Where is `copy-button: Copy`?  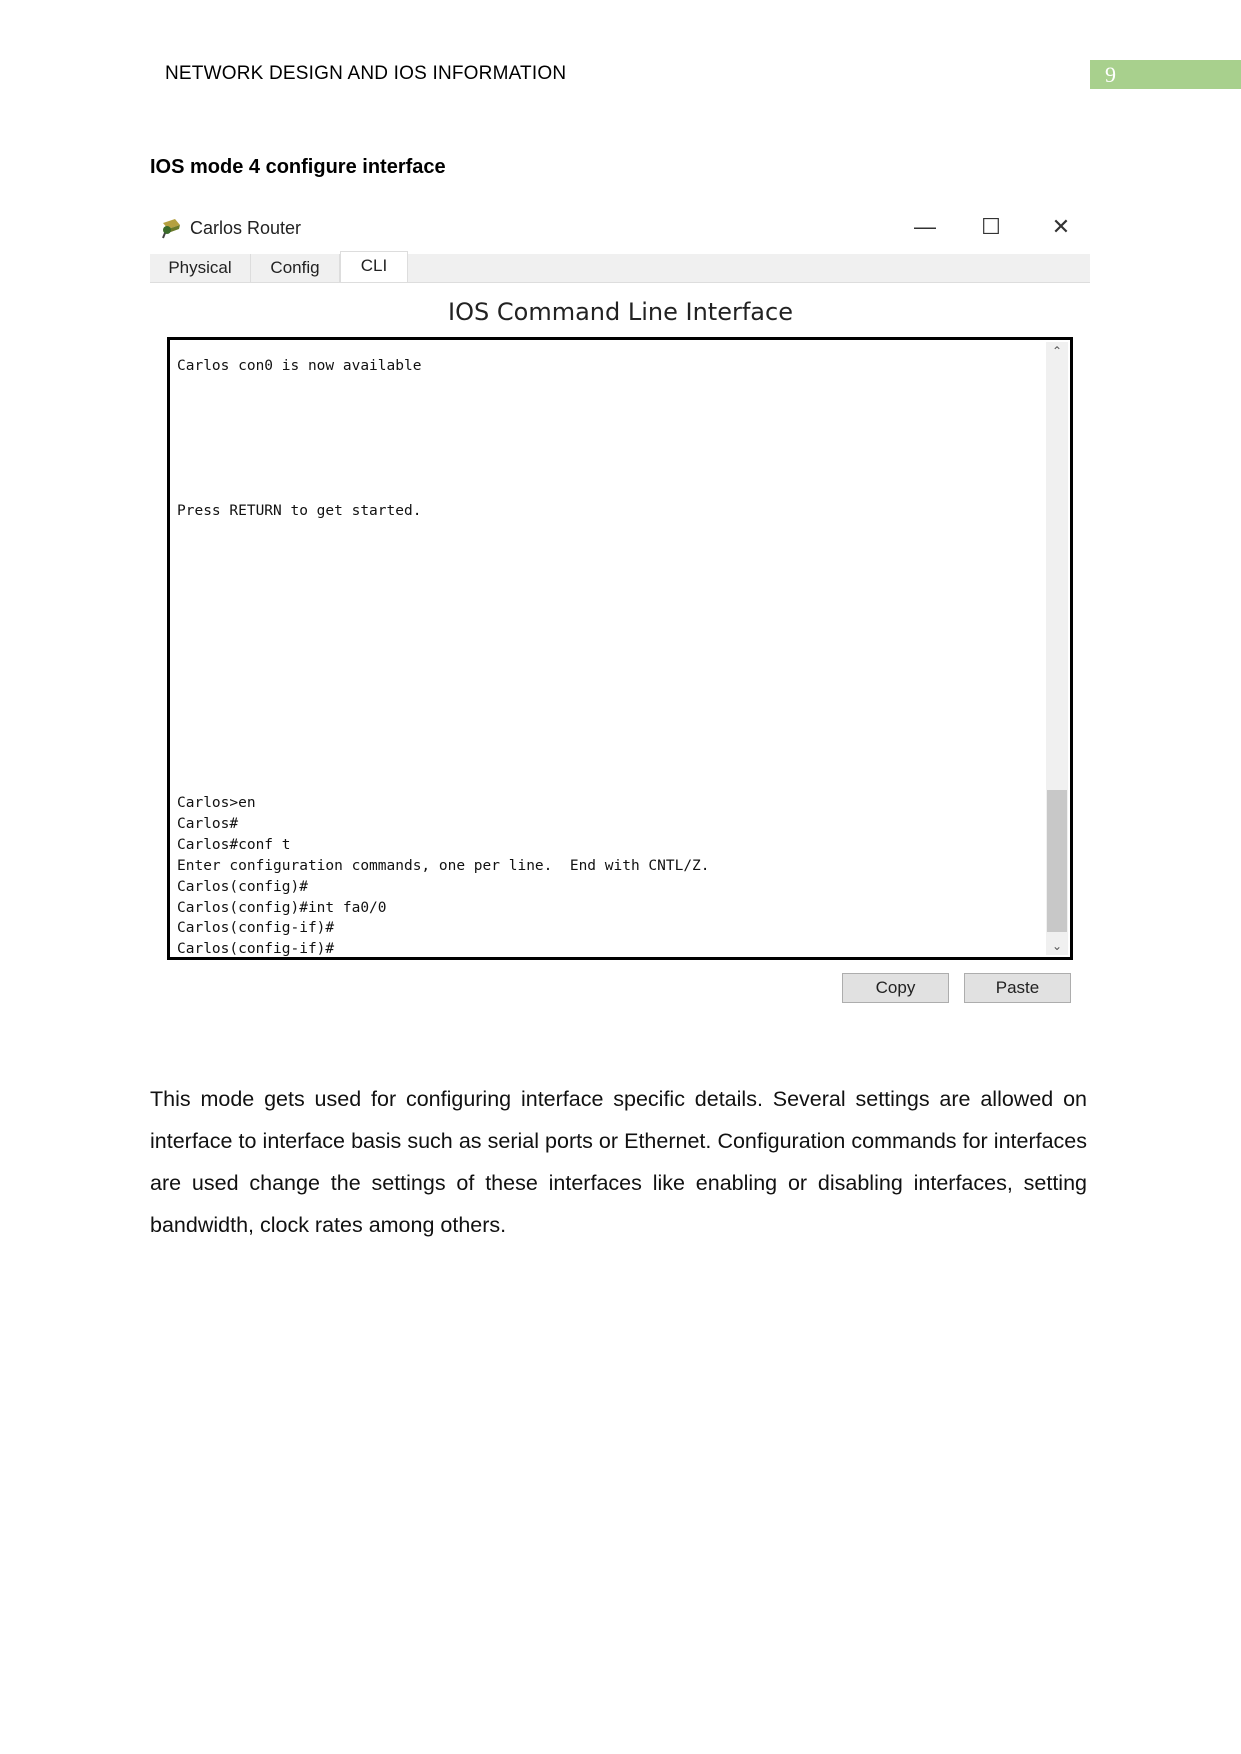
copy-button: Copy is located at coordinates (895, 988).